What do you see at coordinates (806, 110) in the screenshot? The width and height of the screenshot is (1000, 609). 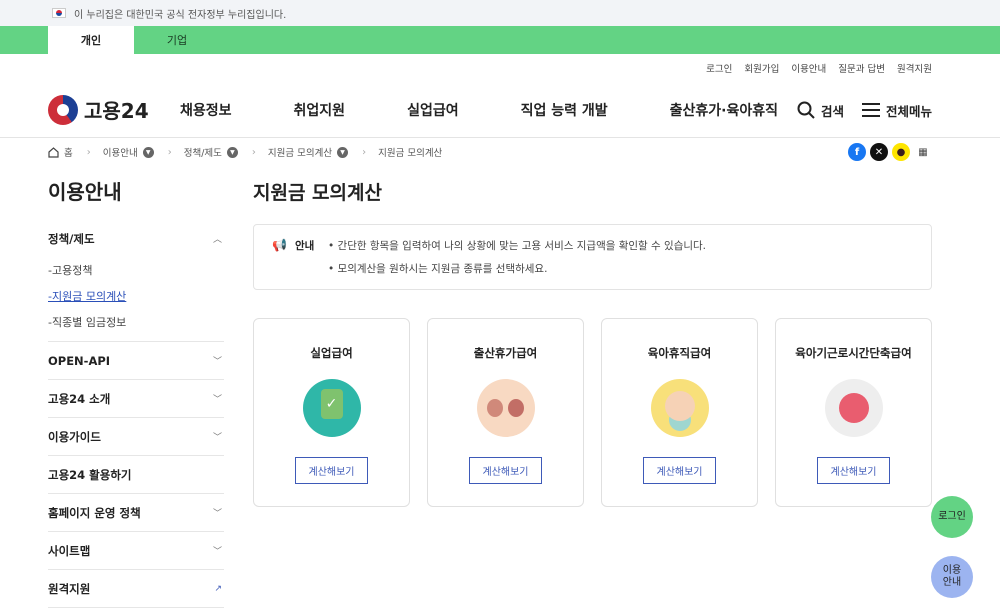 I see `search-icon` at bounding box center [806, 110].